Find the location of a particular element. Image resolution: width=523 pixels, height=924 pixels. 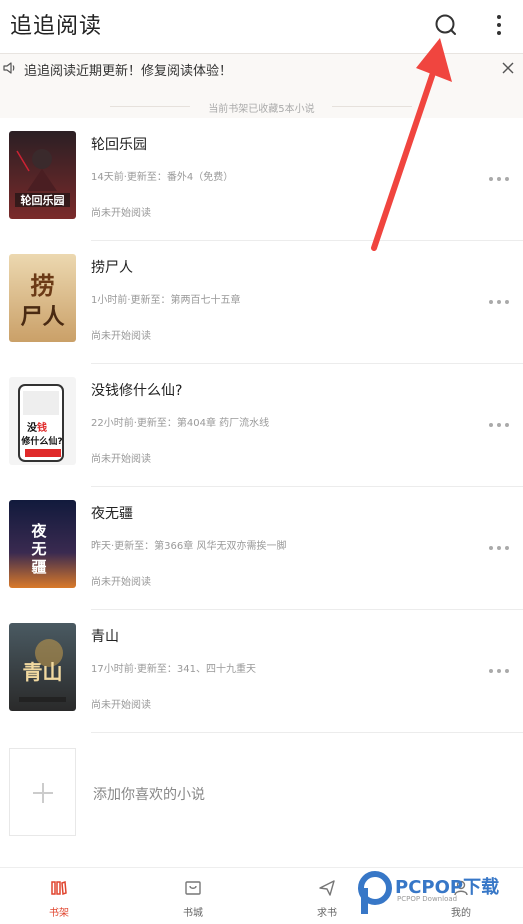

notice-bar: 追追阅读近期更新！修复阅读体验！ is located at coordinates (261, 68).